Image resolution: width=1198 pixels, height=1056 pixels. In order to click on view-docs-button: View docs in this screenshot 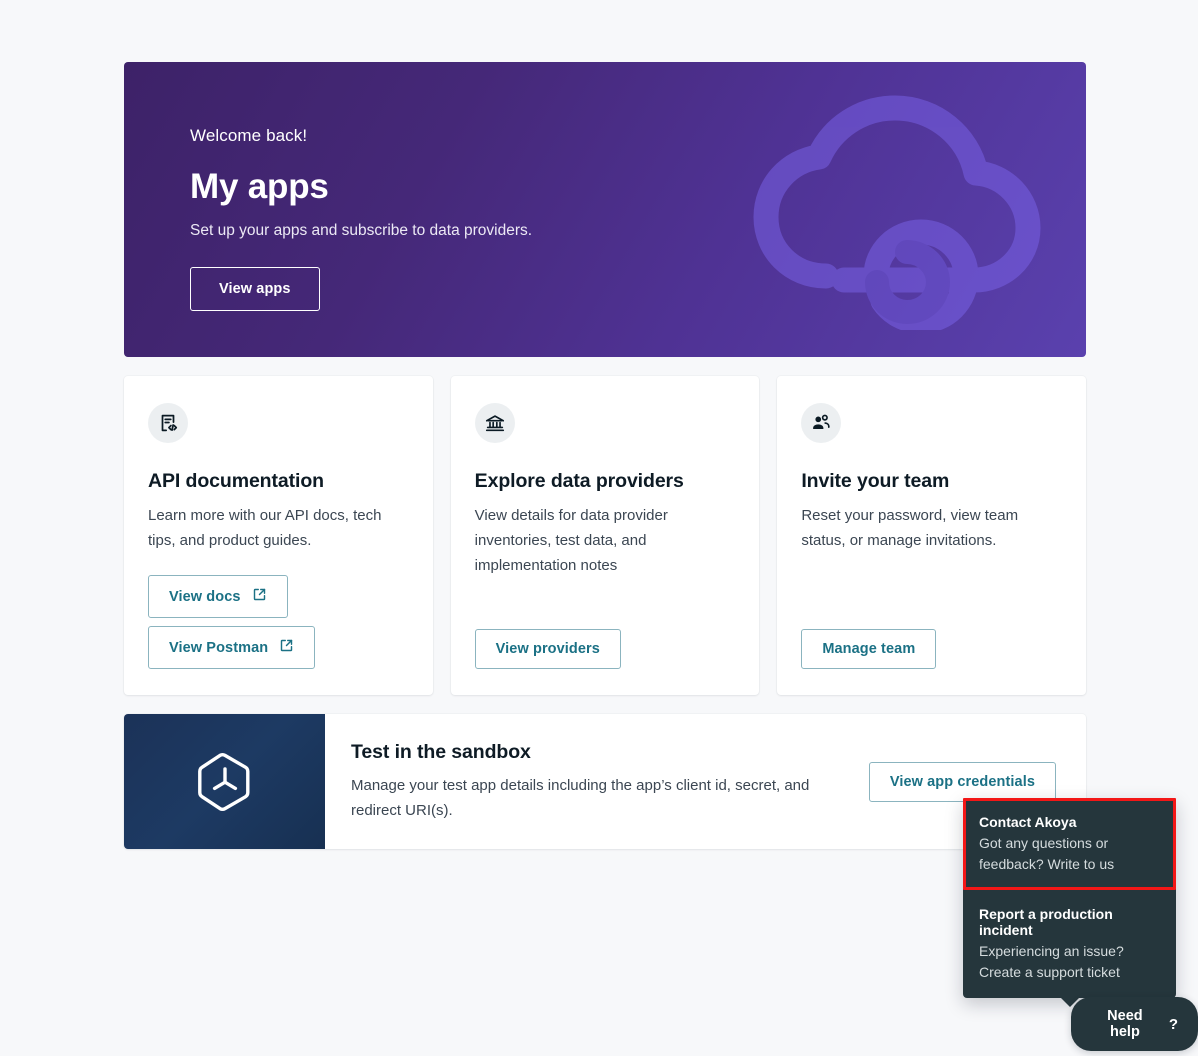, I will do `click(218, 596)`.